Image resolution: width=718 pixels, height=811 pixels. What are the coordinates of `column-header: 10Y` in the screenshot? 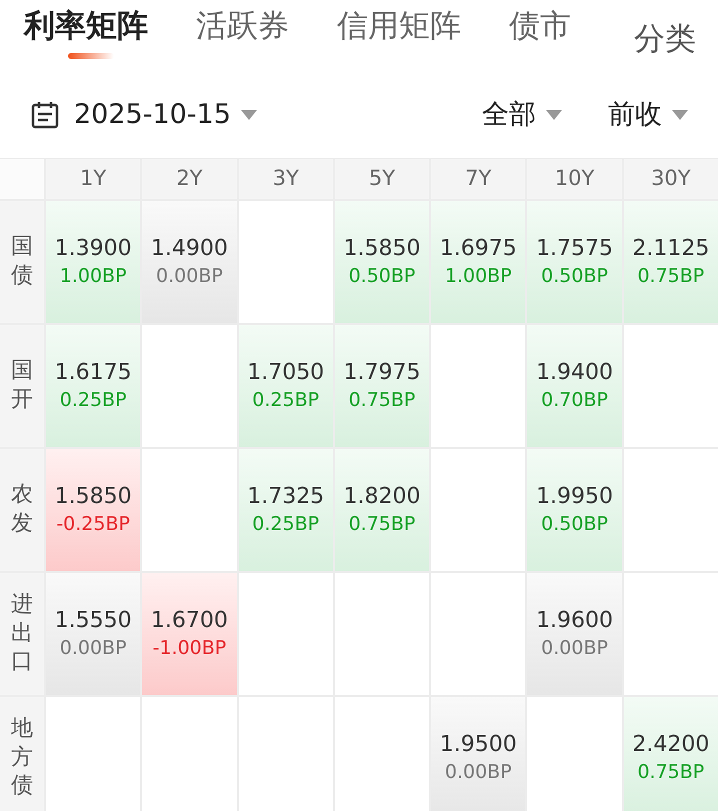 It's located at (574, 179).